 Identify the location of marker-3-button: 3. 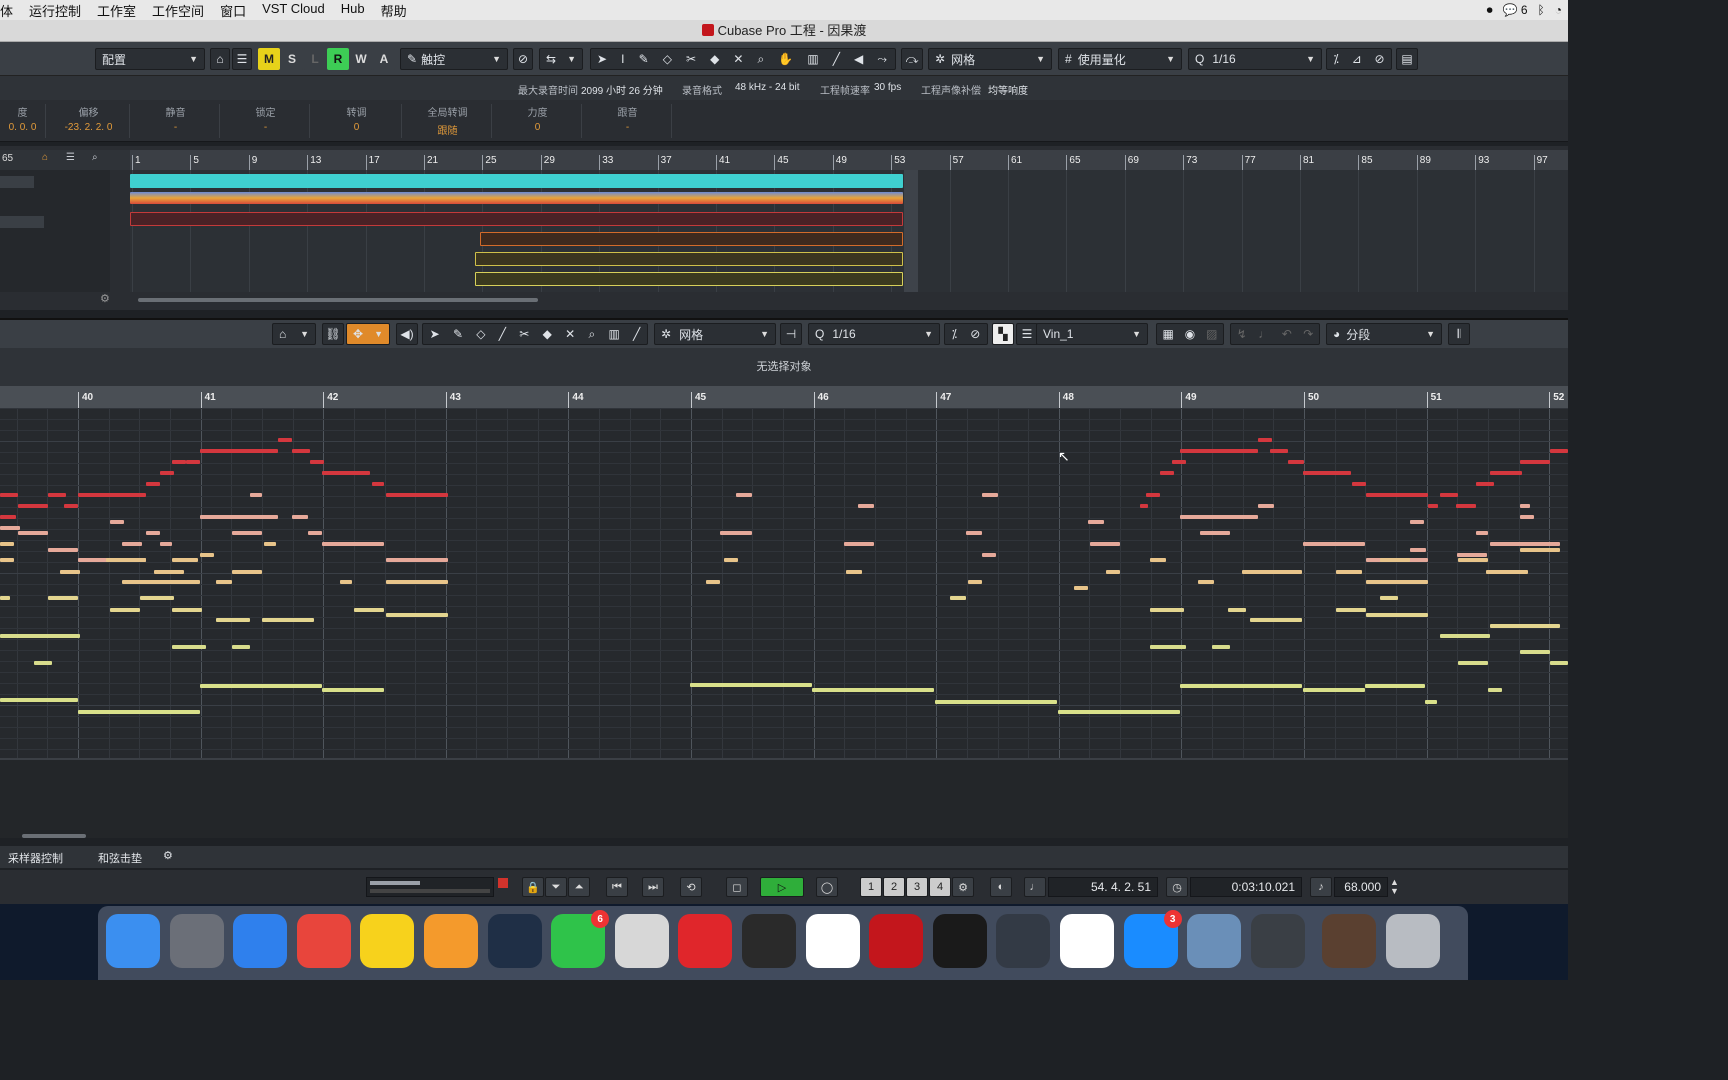
(917, 887).